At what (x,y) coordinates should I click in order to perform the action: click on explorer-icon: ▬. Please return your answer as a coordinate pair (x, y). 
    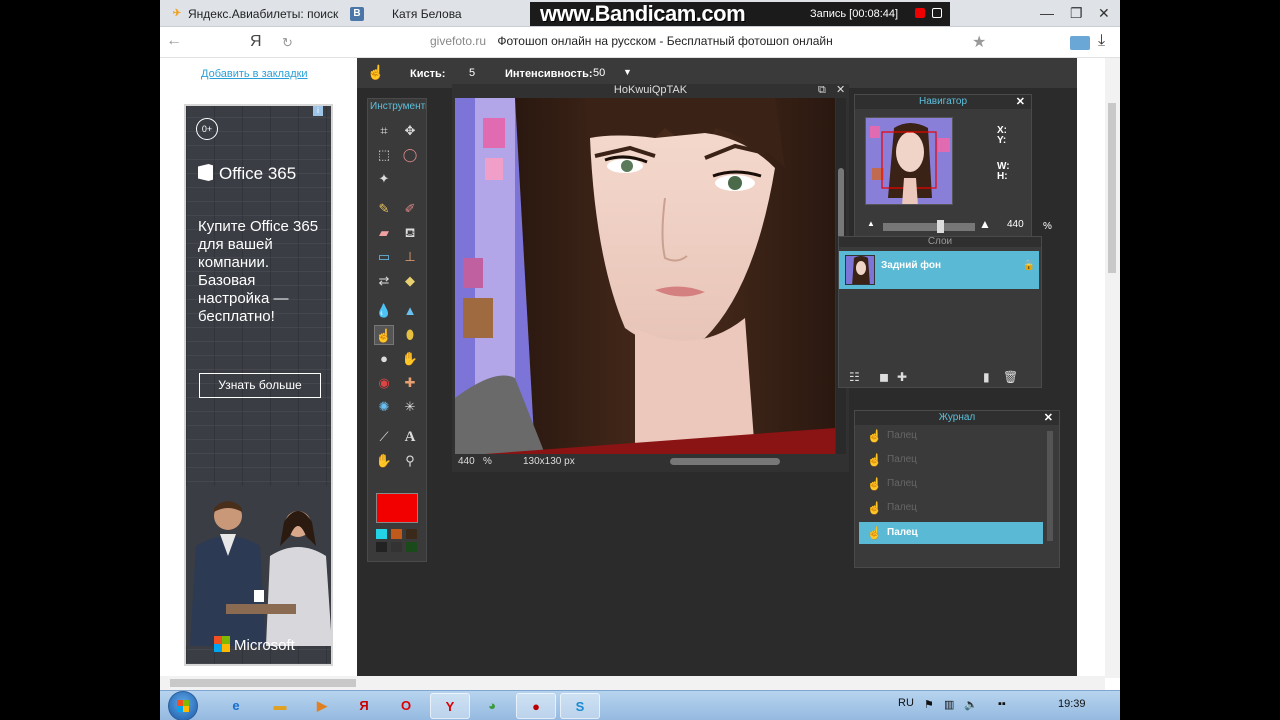
    Looking at the image, I should click on (280, 706).